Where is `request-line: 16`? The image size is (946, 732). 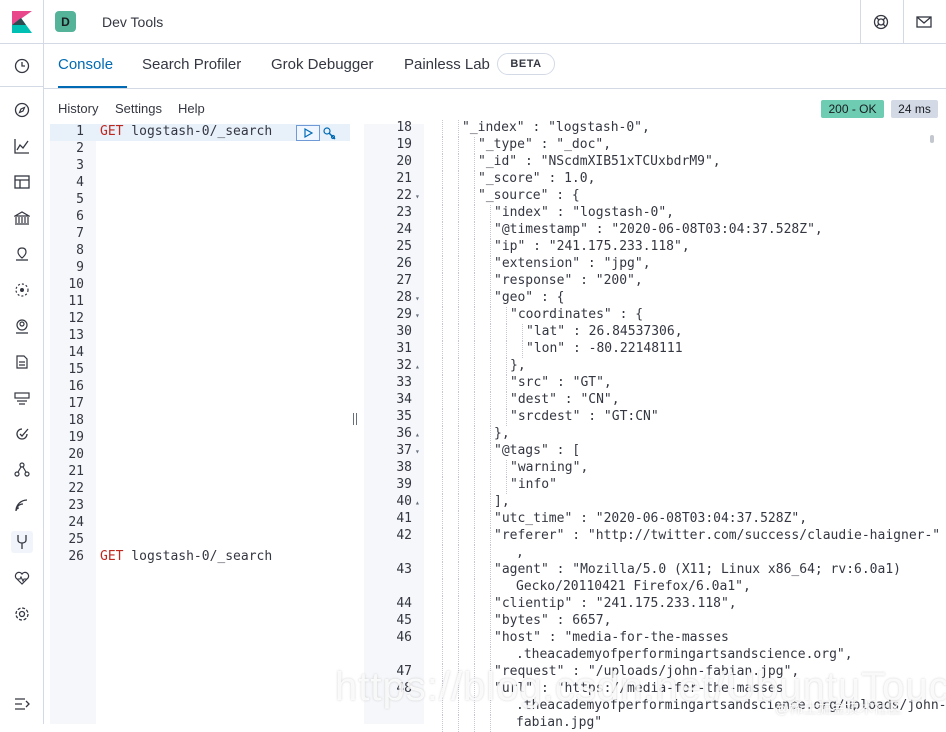
request-line: 16 is located at coordinates (200, 387).